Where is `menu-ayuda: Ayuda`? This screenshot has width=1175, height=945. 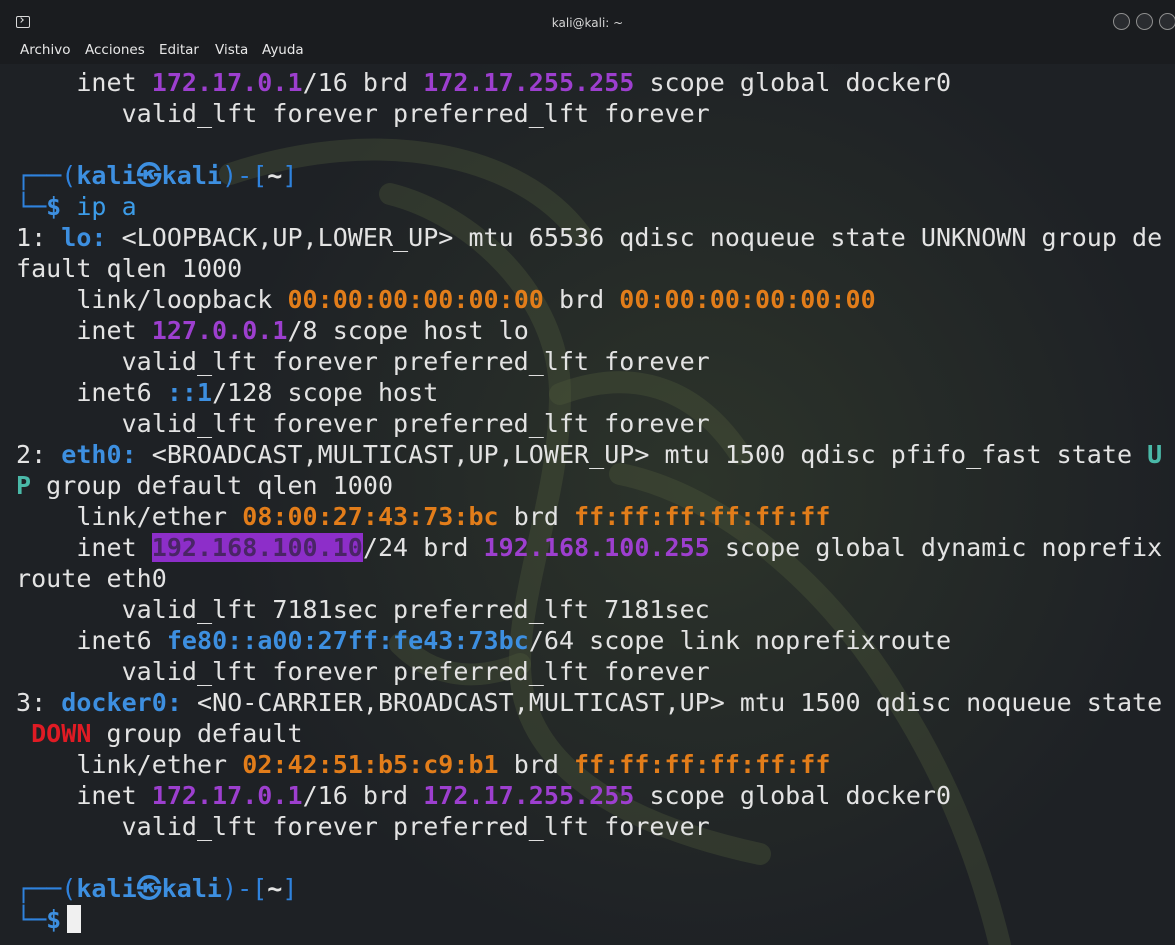 menu-ayuda: Ayuda is located at coordinates (283, 50).